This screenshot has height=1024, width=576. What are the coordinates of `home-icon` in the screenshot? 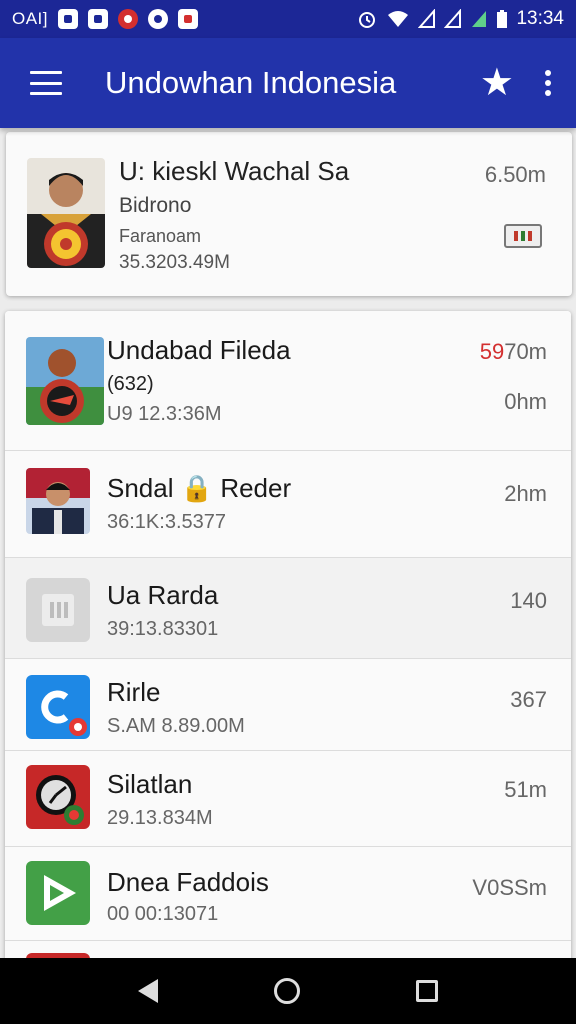 It's located at (287, 991).